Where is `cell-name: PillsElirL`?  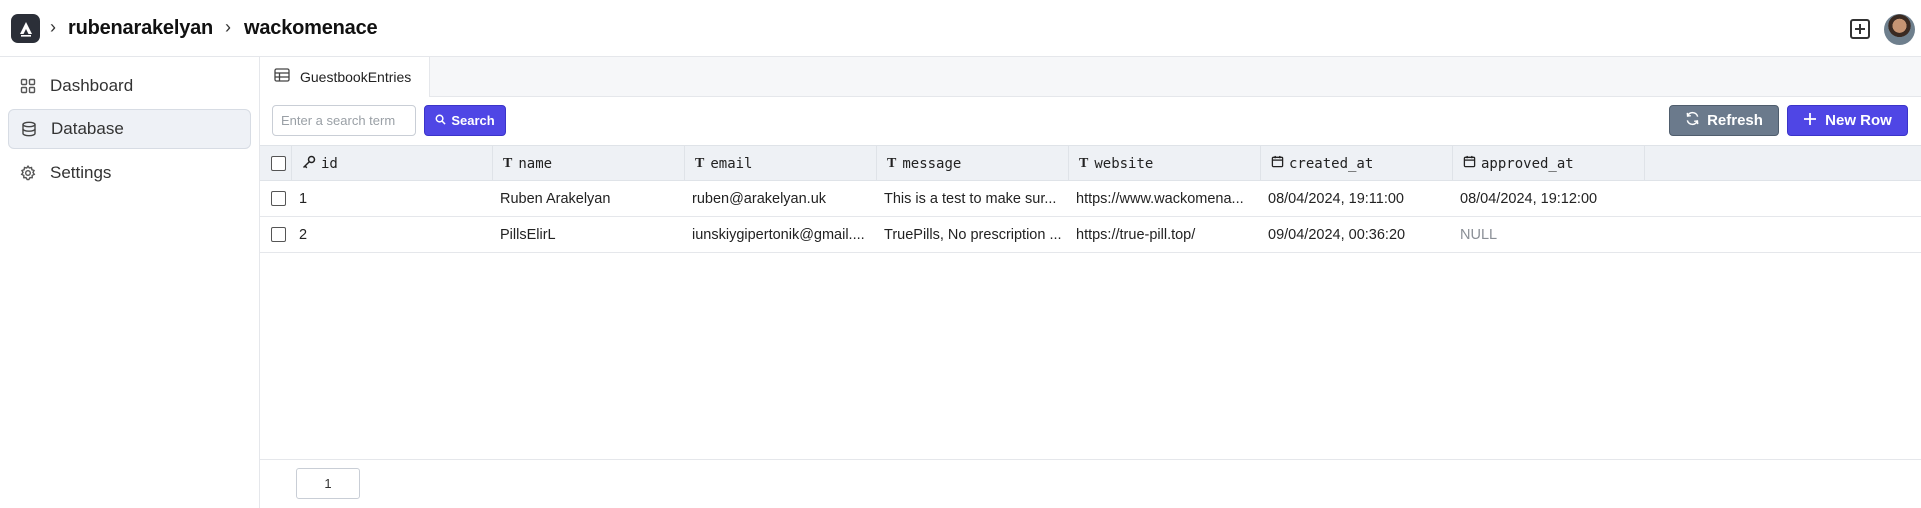
cell-name: PillsElirL is located at coordinates (589, 234).